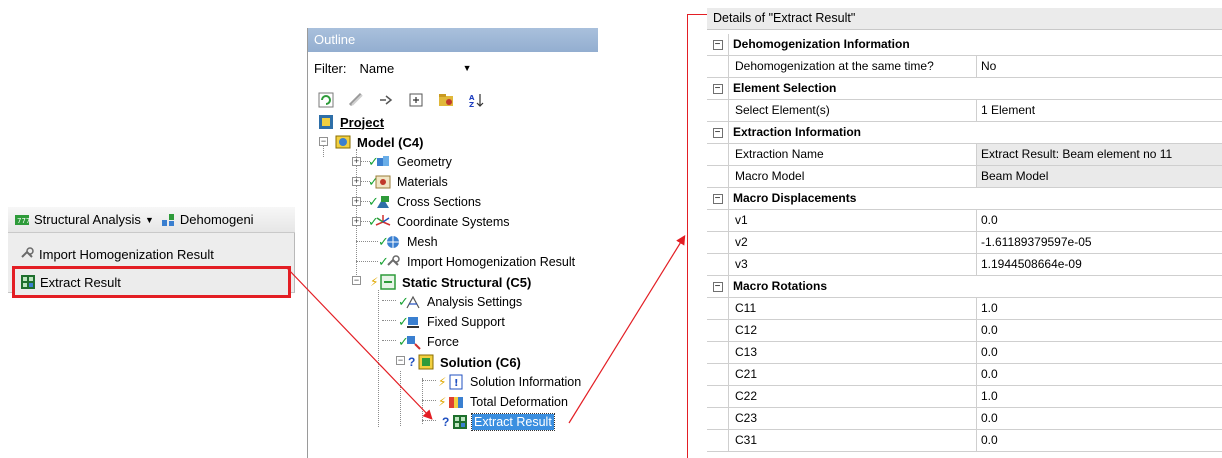  Describe the element at coordinates (1099, 242) in the screenshot. I see `property-value: -1.61189379597e-05` at that location.